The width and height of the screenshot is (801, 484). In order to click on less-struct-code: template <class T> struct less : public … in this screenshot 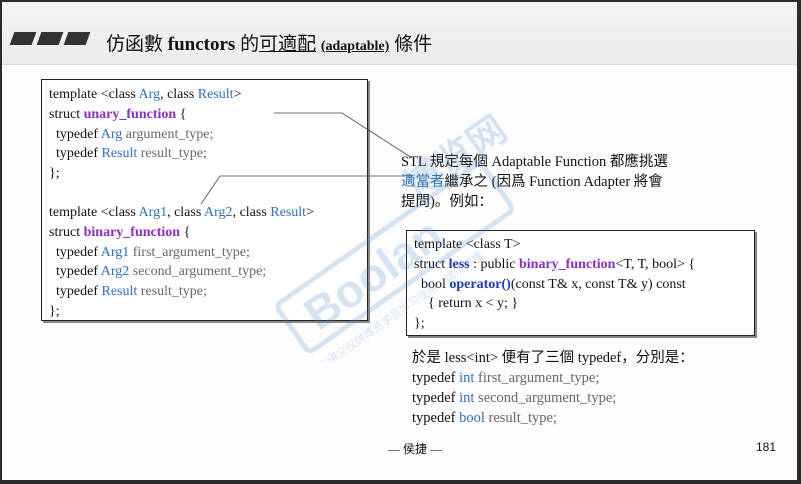, I will do `click(555, 284)`.